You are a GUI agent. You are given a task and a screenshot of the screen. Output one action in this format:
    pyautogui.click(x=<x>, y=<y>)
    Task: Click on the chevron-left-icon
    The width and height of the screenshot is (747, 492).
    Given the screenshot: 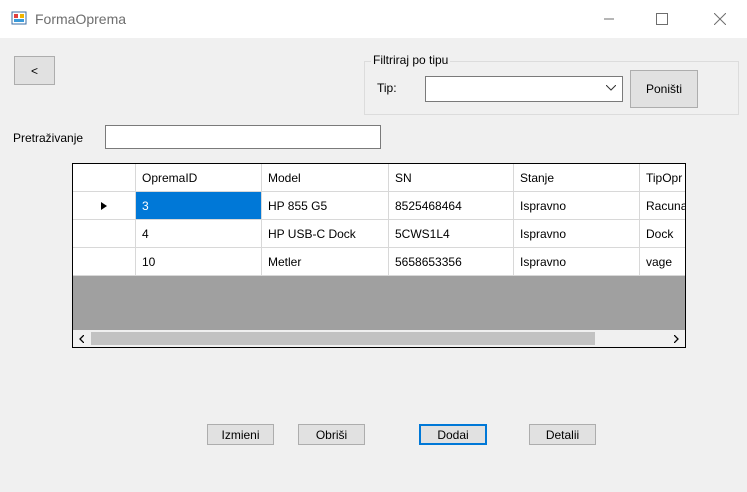 What is the action you would take?
    pyautogui.click(x=81, y=338)
    